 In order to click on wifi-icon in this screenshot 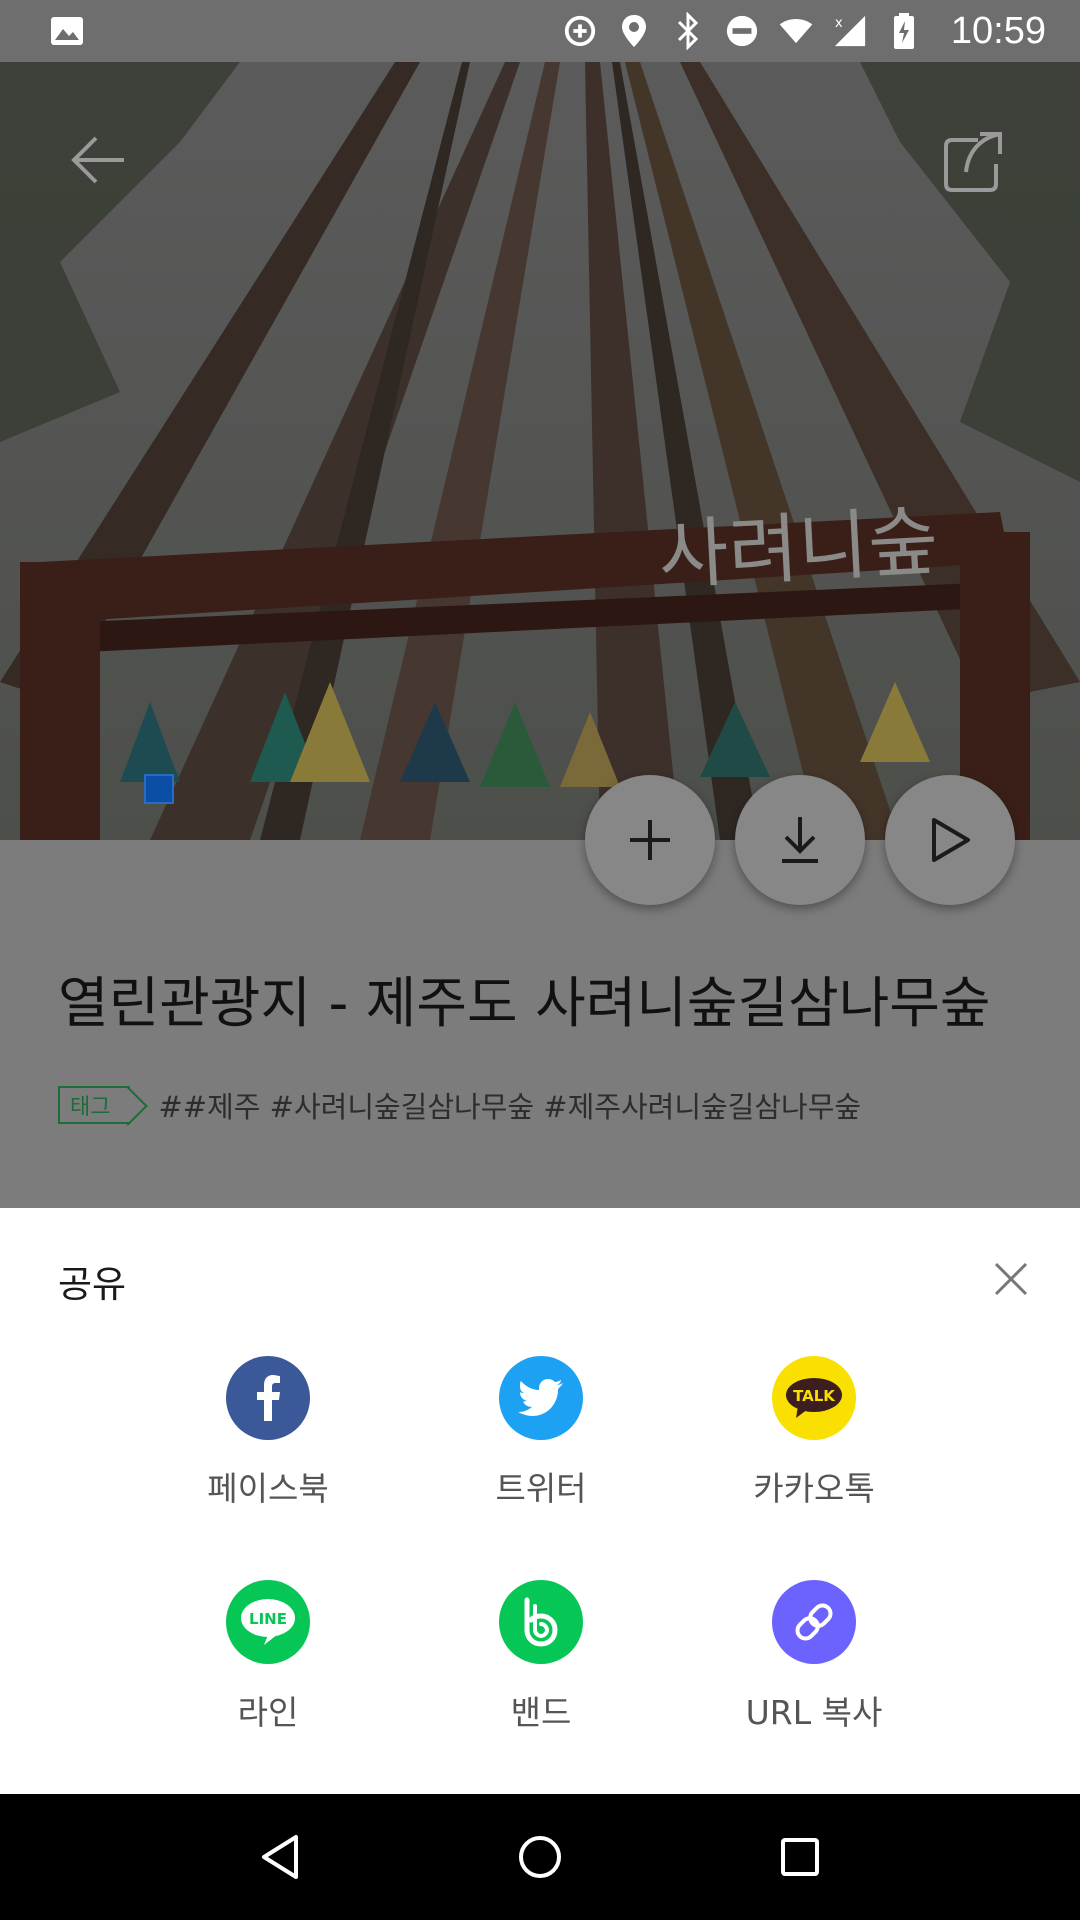, I will do `click(796, 31)`.